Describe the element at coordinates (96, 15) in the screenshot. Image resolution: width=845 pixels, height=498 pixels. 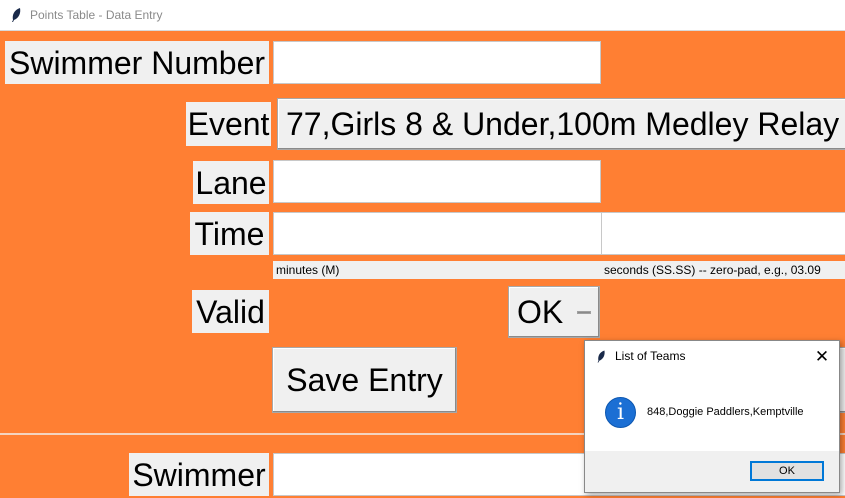
I see `window-title: Points Table - Data Entry` at that location.